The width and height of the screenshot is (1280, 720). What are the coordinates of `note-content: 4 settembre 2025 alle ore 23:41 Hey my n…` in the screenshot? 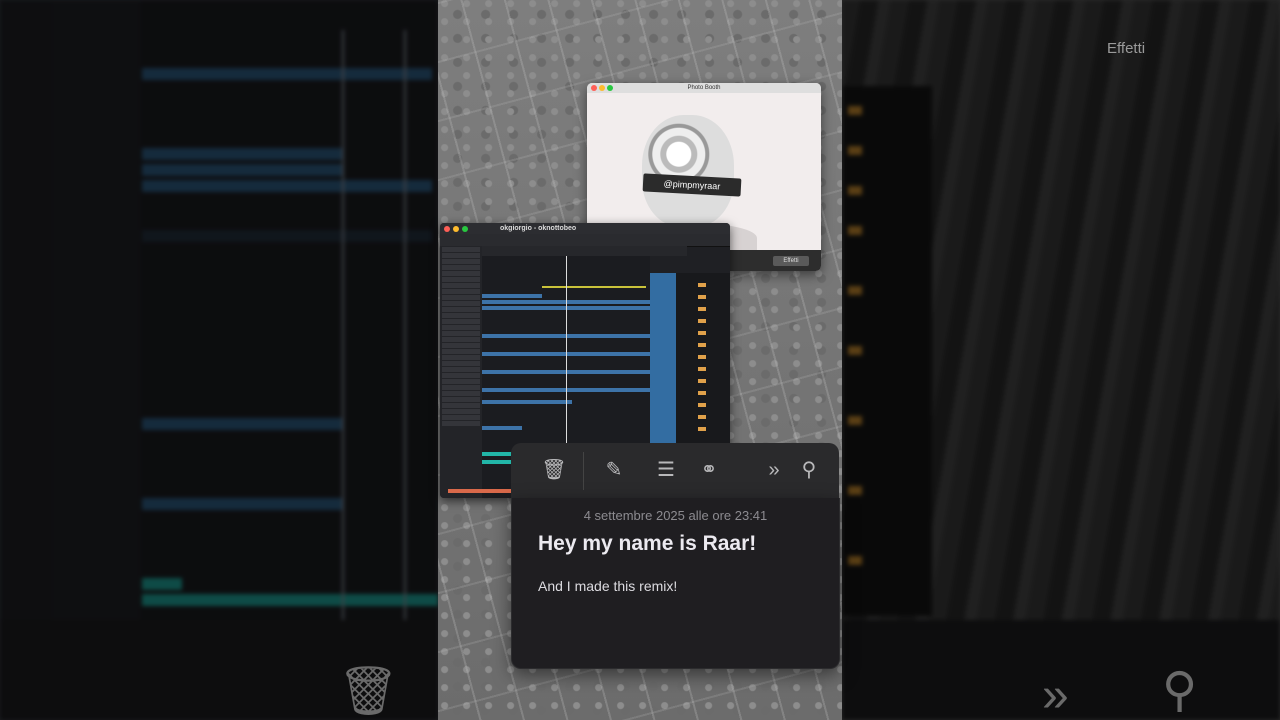 It's located at (675, 583).